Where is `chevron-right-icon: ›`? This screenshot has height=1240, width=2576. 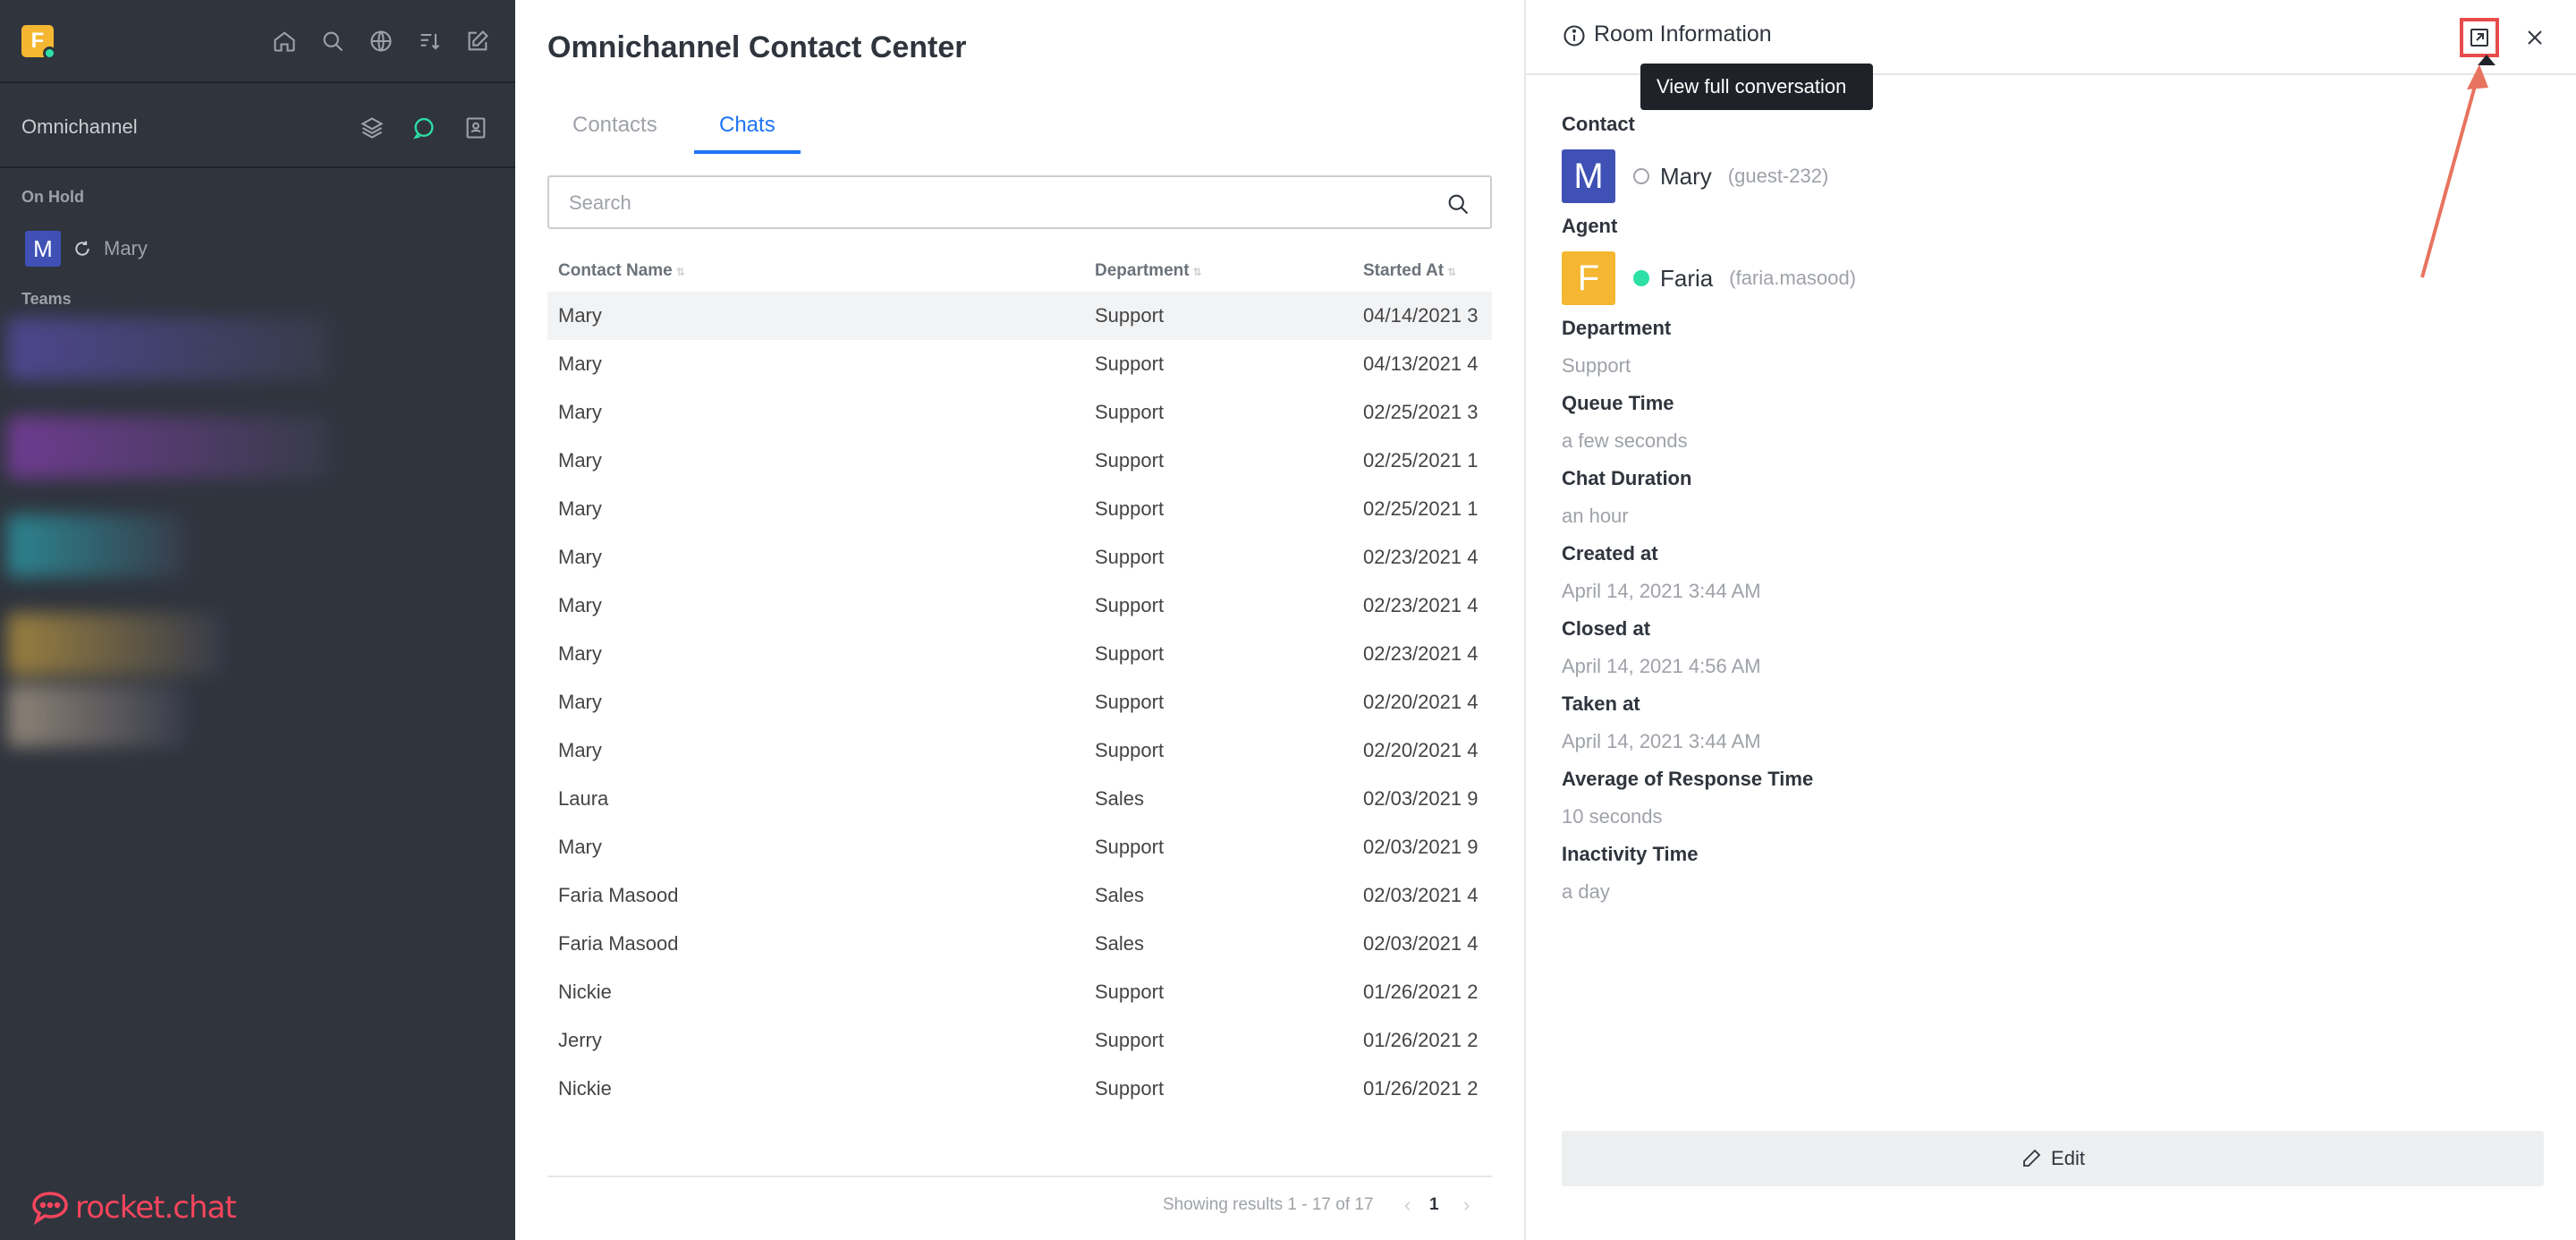 chevron-right-icon: › is located at coordinates (1466, 1205).